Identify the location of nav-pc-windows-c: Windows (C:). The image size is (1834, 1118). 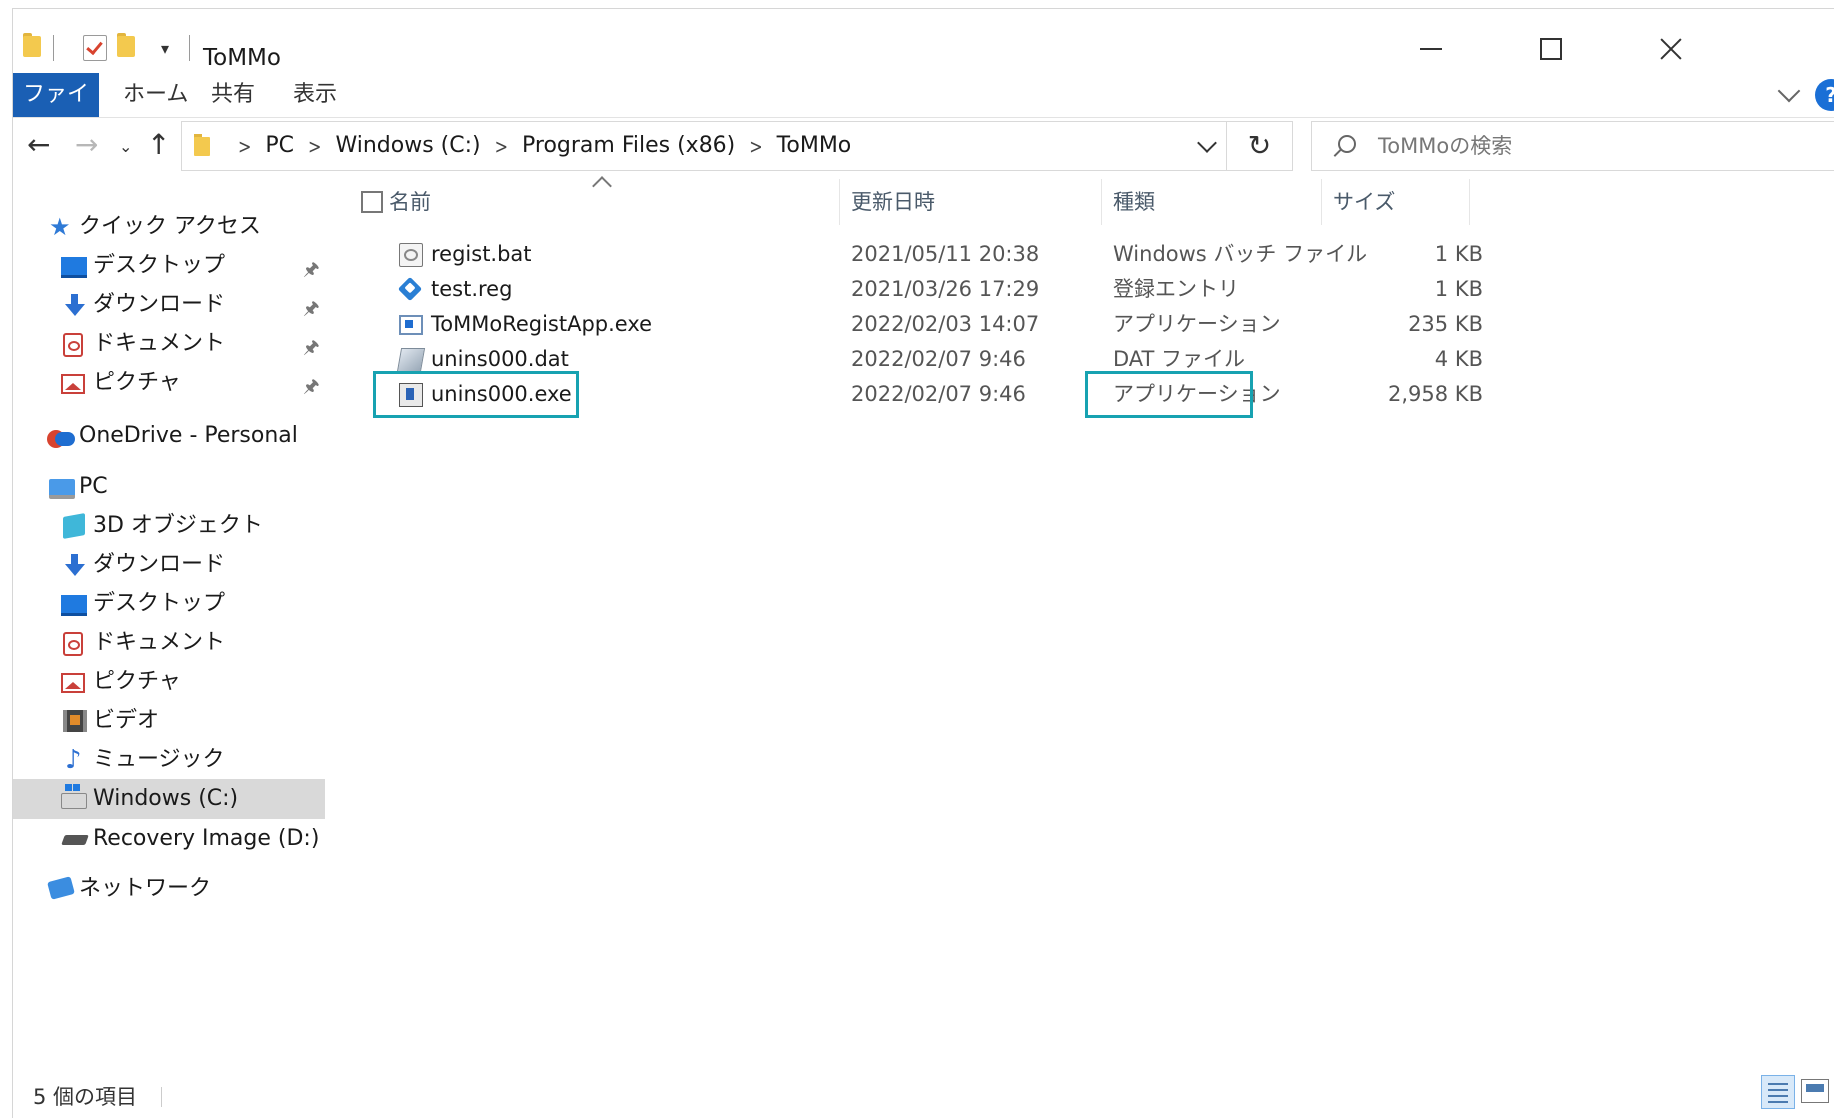
(169, 799).